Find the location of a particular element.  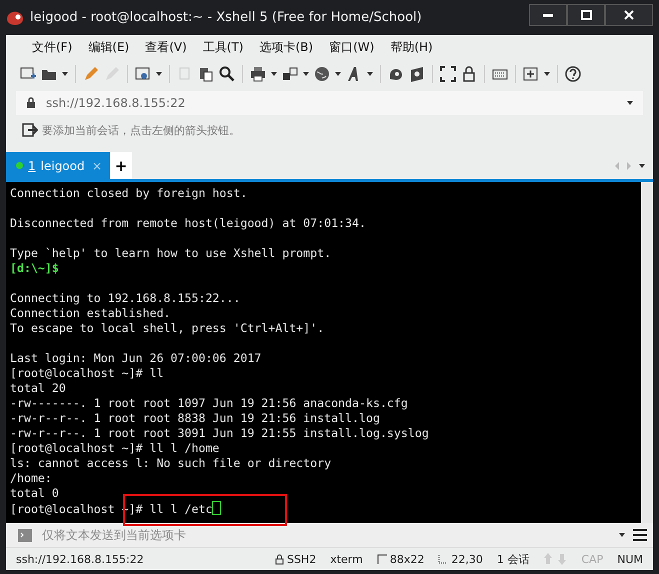

maximize-button is located at coordinates (586, 15).